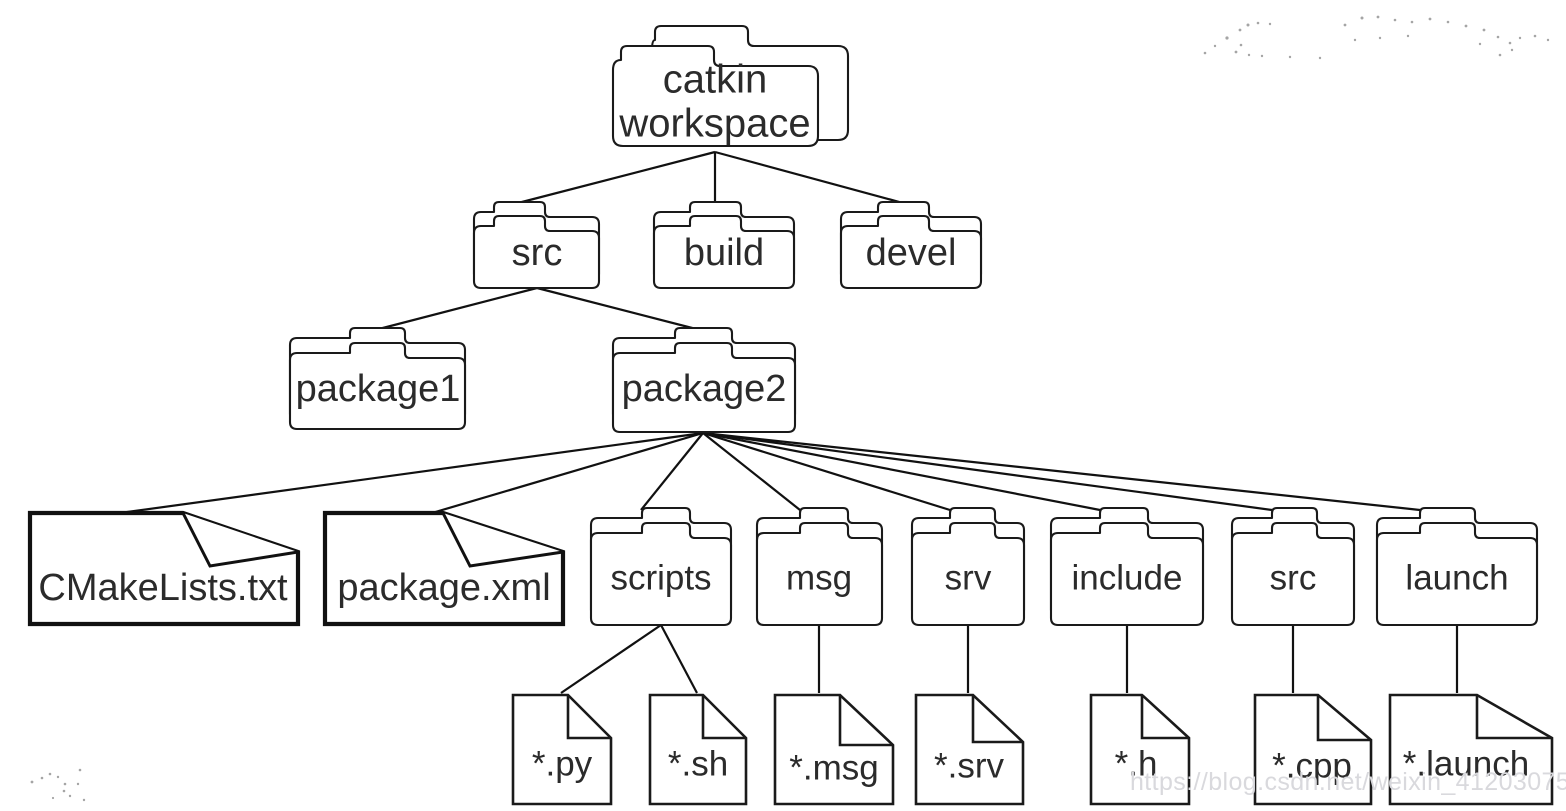  What do you see at coordinates (456, 309) in the screenshot?
I see `edge-src-package1` at bounding box center [456, 309].